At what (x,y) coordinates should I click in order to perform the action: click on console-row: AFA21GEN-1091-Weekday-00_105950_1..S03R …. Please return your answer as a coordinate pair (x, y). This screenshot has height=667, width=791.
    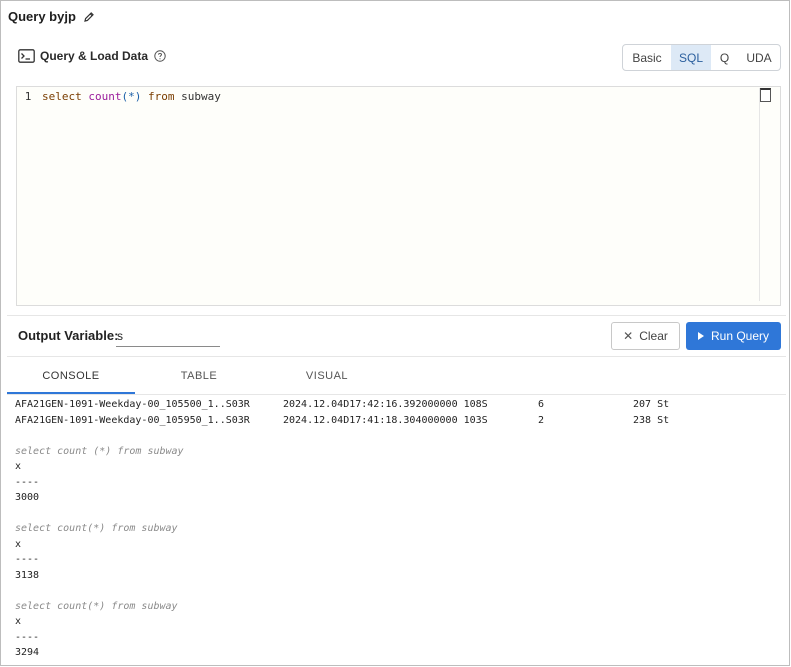
    Looking at the image, I should click on (395, 421).